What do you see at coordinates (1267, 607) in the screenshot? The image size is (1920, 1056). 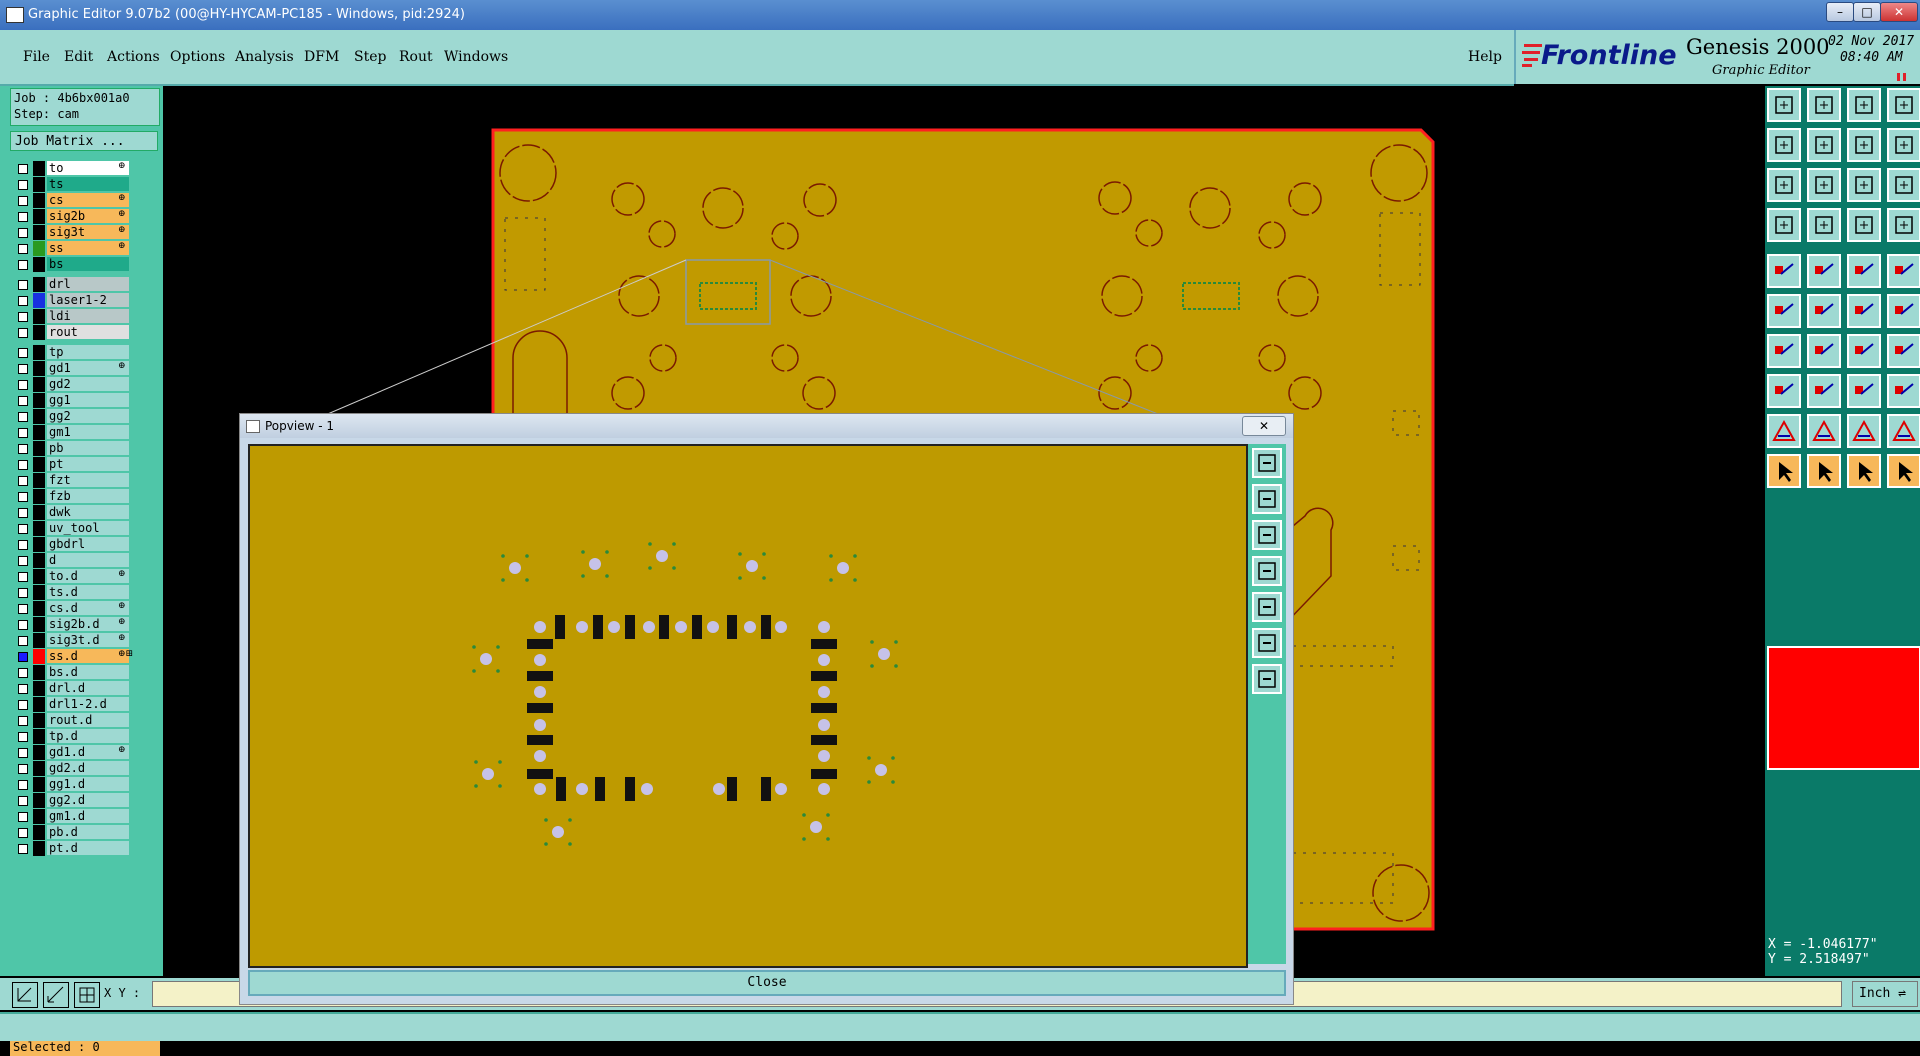 I see `zoom-right-icon` at bounding box center [1267, 607].